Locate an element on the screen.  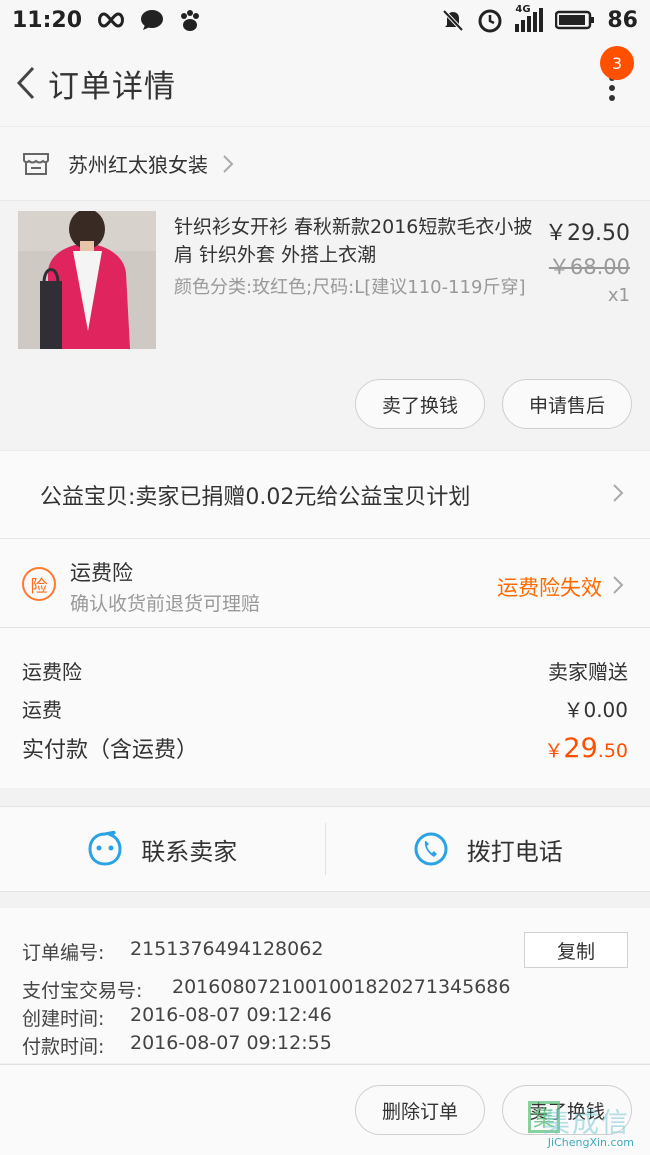
charity-text: 公益宝贝:卖家已捐赠0.02元给公益宝贝计划 is located at coordinates (255, 497).